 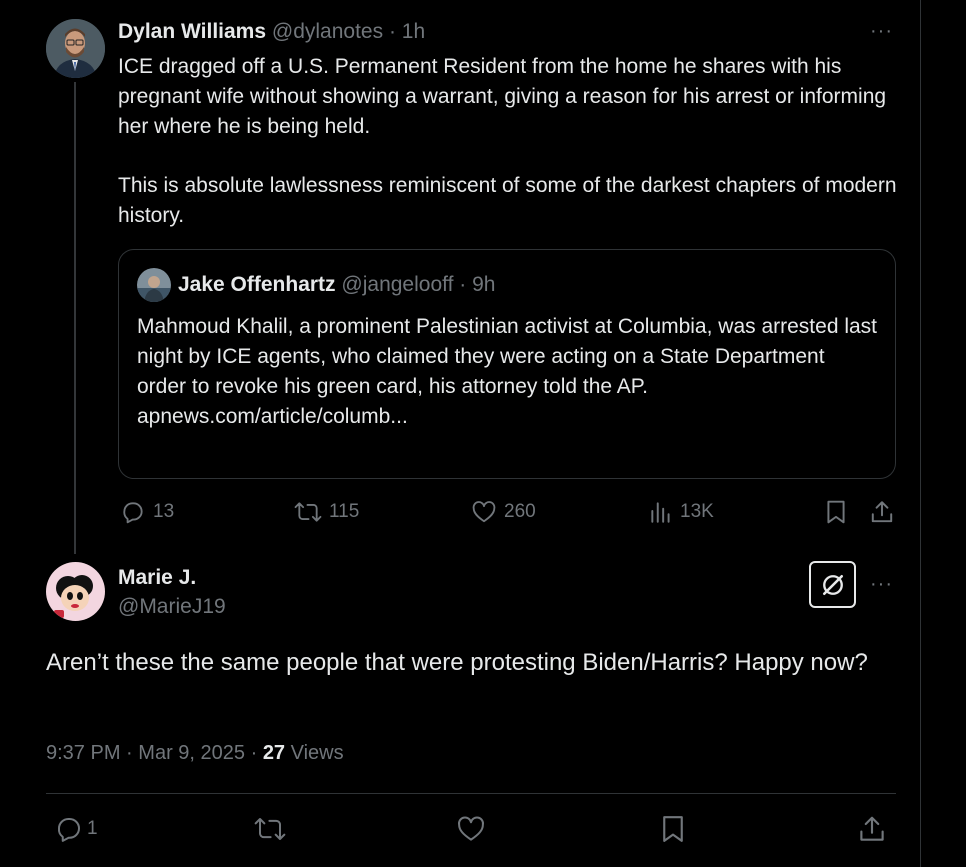 I want to click on reply-like-button, so click(x=471, y=829).